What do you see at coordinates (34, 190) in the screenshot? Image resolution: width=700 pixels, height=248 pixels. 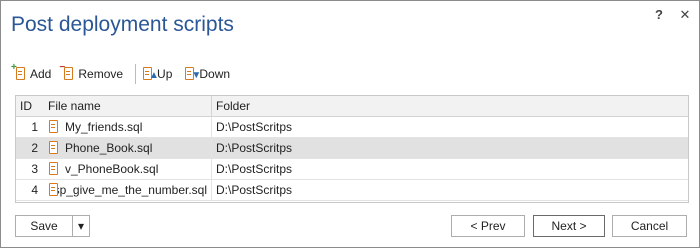 I see `row-id: 4` at bounding box center [34, 190].